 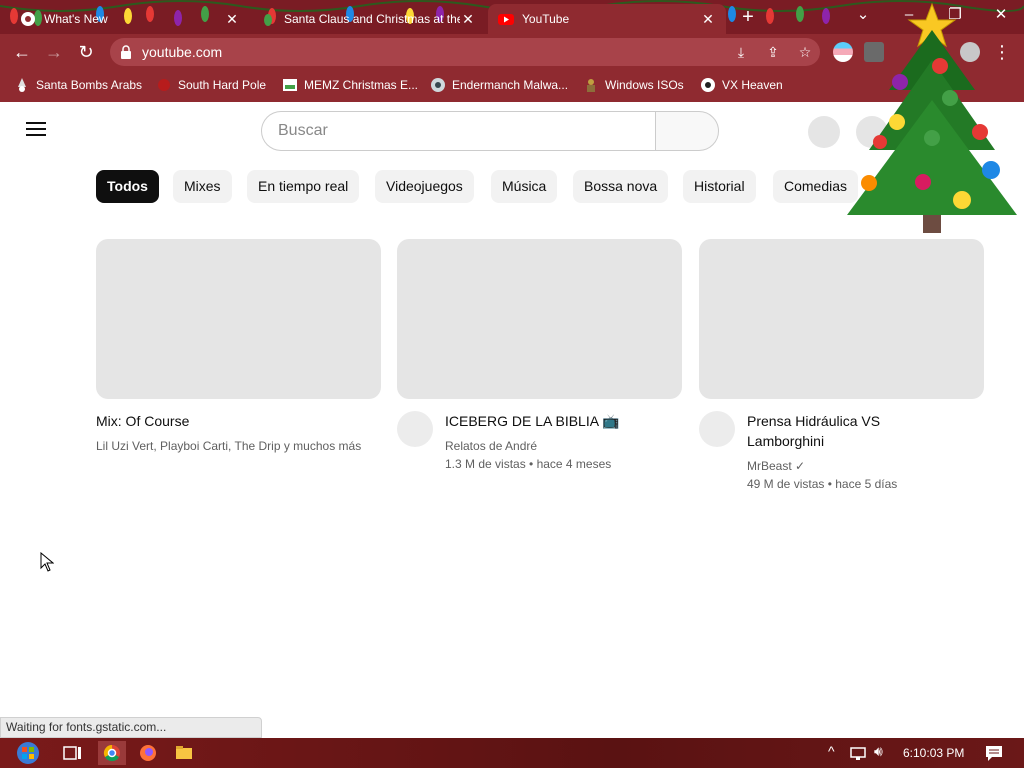 I want to click on search-button, so click(x=687, y=131).